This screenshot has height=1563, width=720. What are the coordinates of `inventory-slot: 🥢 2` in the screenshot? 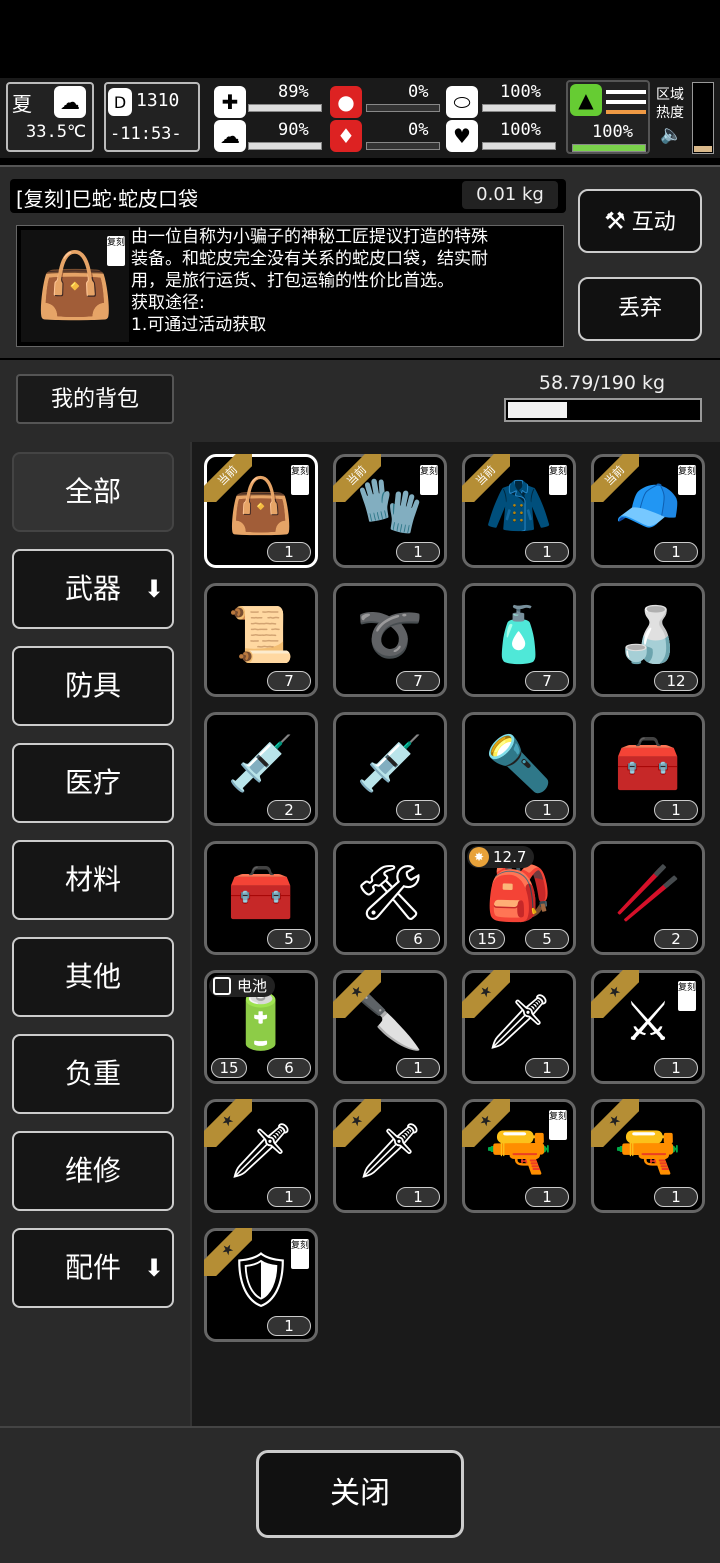 It's located at (648, 898).